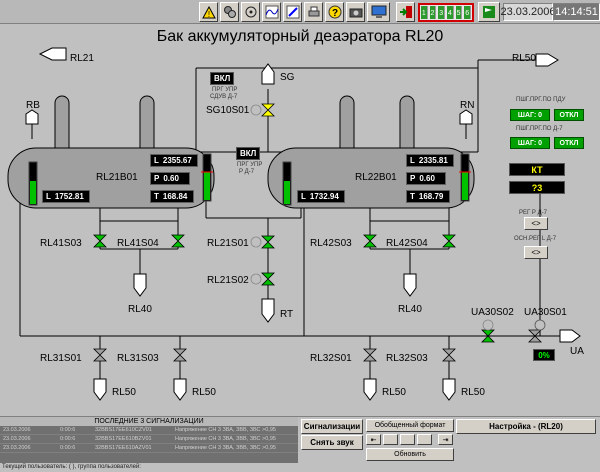 Image resolution: width=600 pixels, height=472 pixels. I want to click on settings-button: Настройка - (RL20), so click(526, 426).